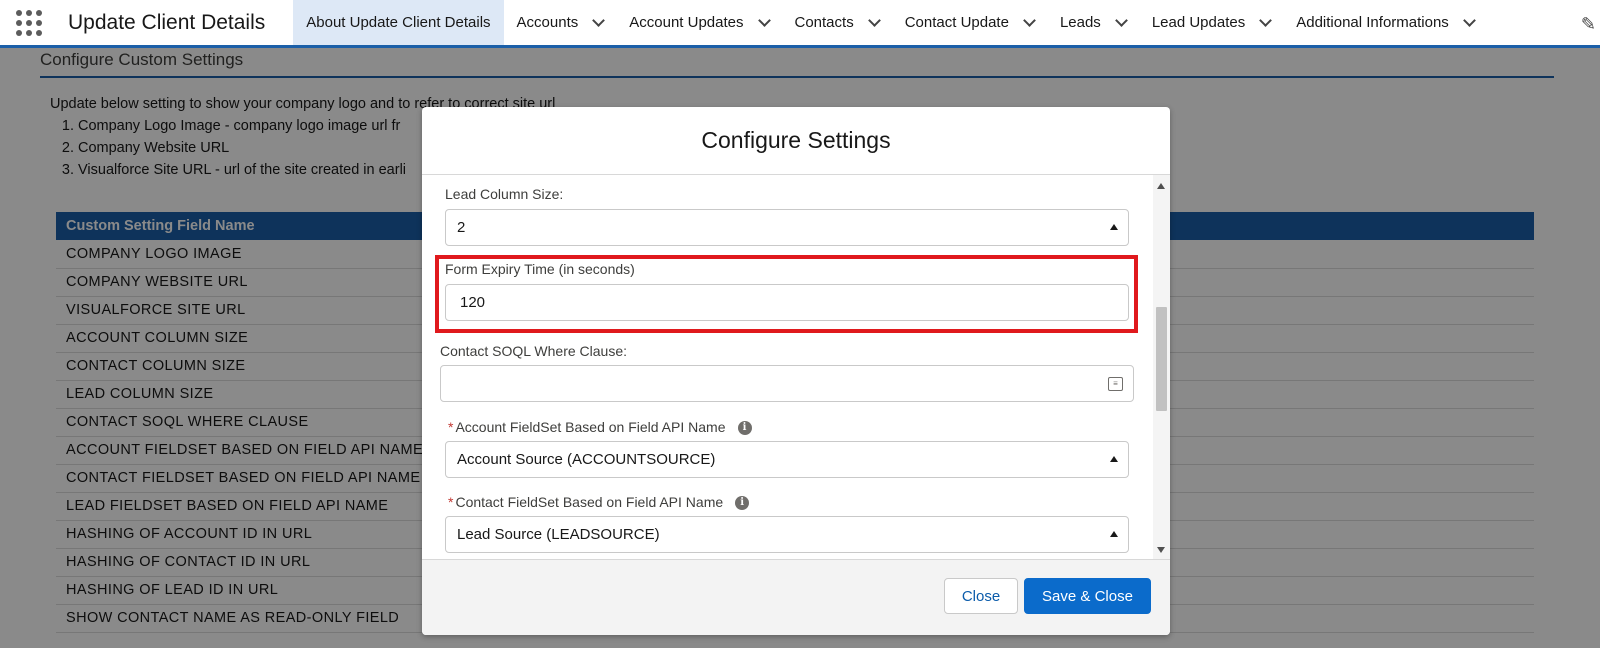  Describe the element at coordinates (1161, 550) in the screenshot. I see `scroll-down-arrow-icon` at that location.